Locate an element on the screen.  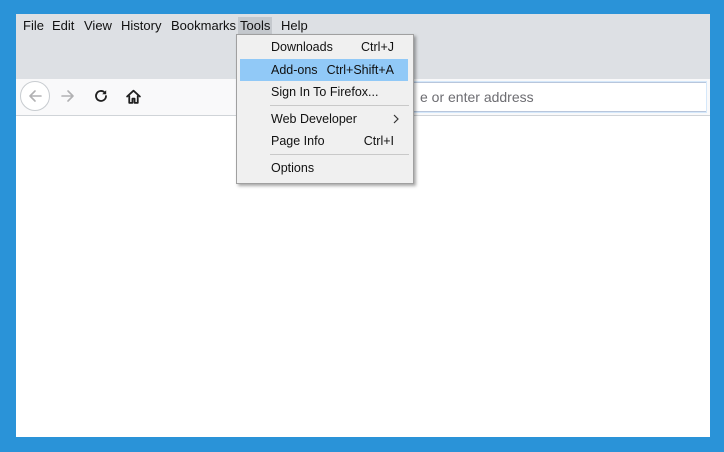
back-arrow-icon is located at coordinates (35, 96).